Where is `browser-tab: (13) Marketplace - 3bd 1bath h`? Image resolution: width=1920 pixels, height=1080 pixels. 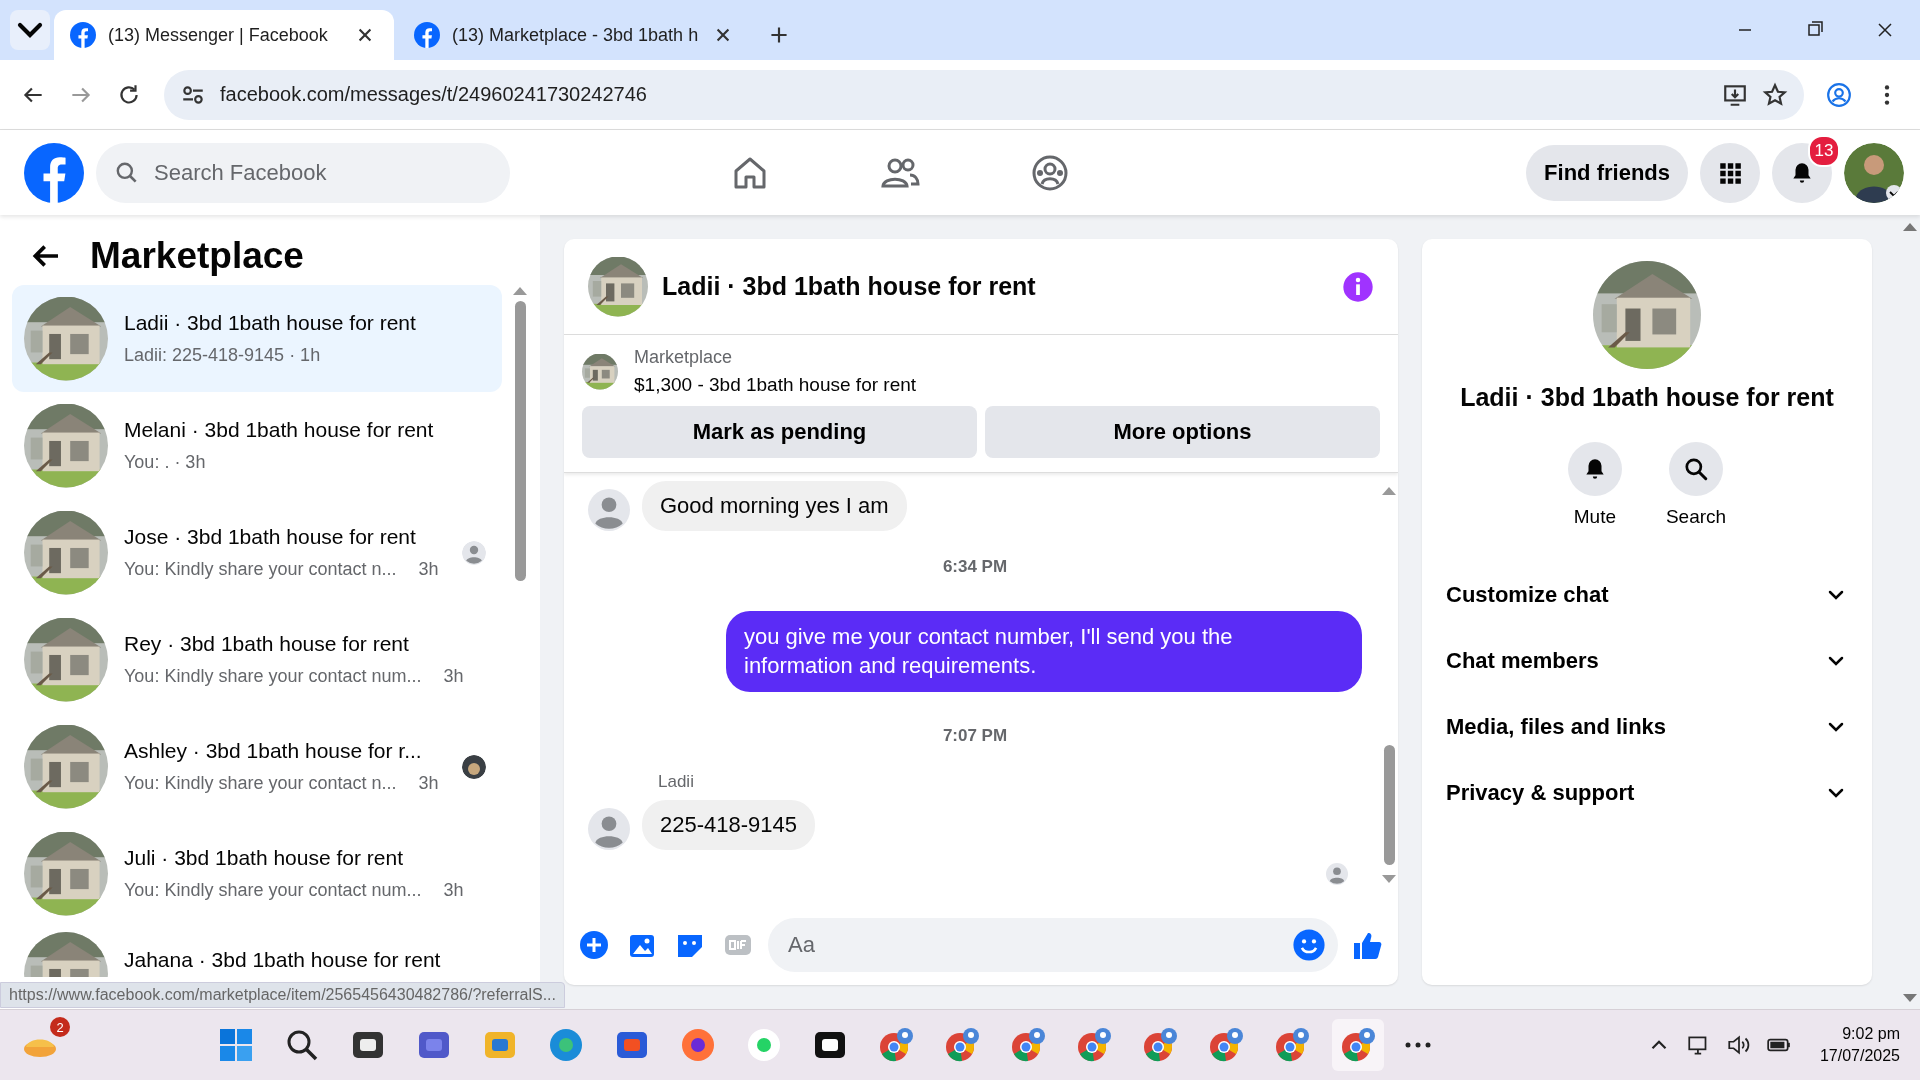 browser-tab: (13) Marketplace - 3bd 1bath h is located at coordinates (575, 35).